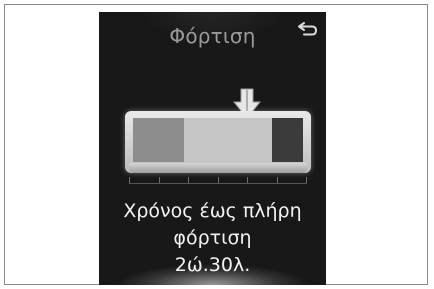  What do you see at coordinates (212, 211) in the screenshot?
I see `time-to-full-label: Χρόνος έως πλήρη` at bounding box center [212, 211].